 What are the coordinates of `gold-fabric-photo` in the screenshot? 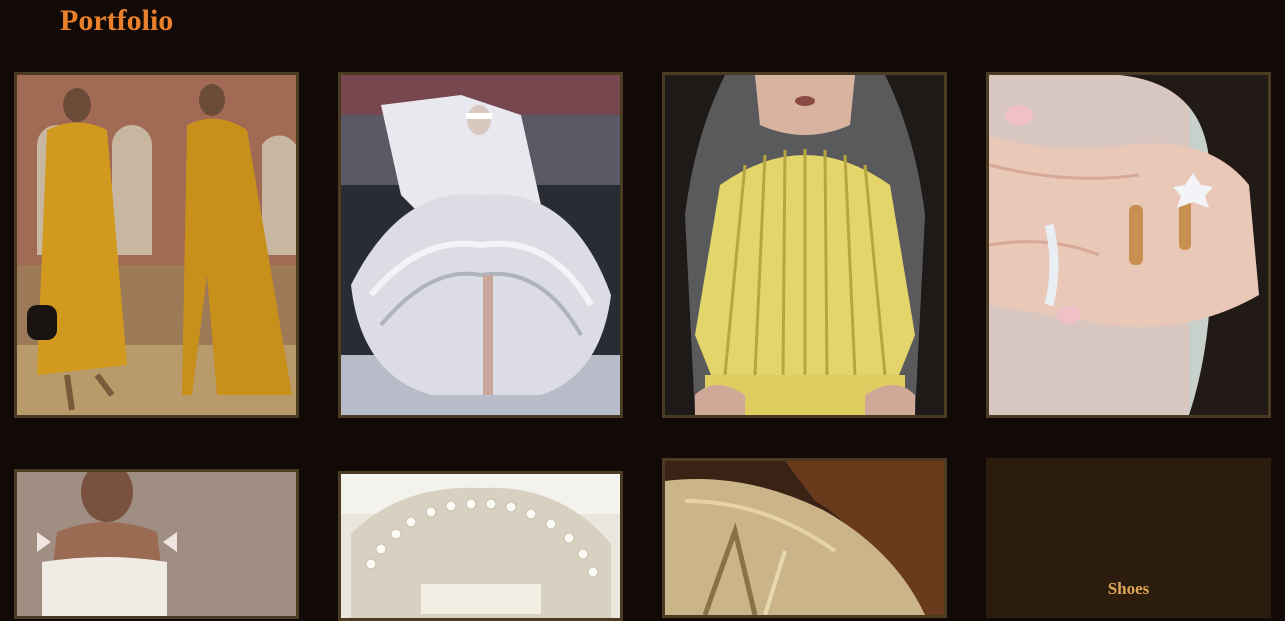 It's located at (804, 538).